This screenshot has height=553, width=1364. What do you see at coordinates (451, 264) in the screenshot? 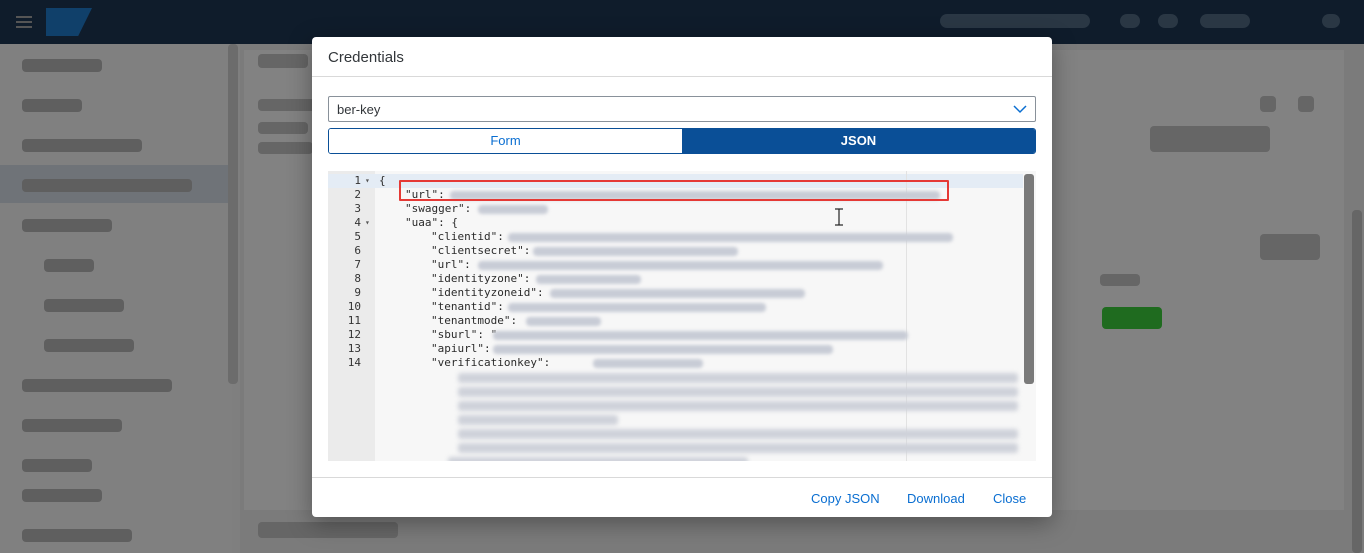
I see `code-text: "url":` at bounding box center [451, 264].